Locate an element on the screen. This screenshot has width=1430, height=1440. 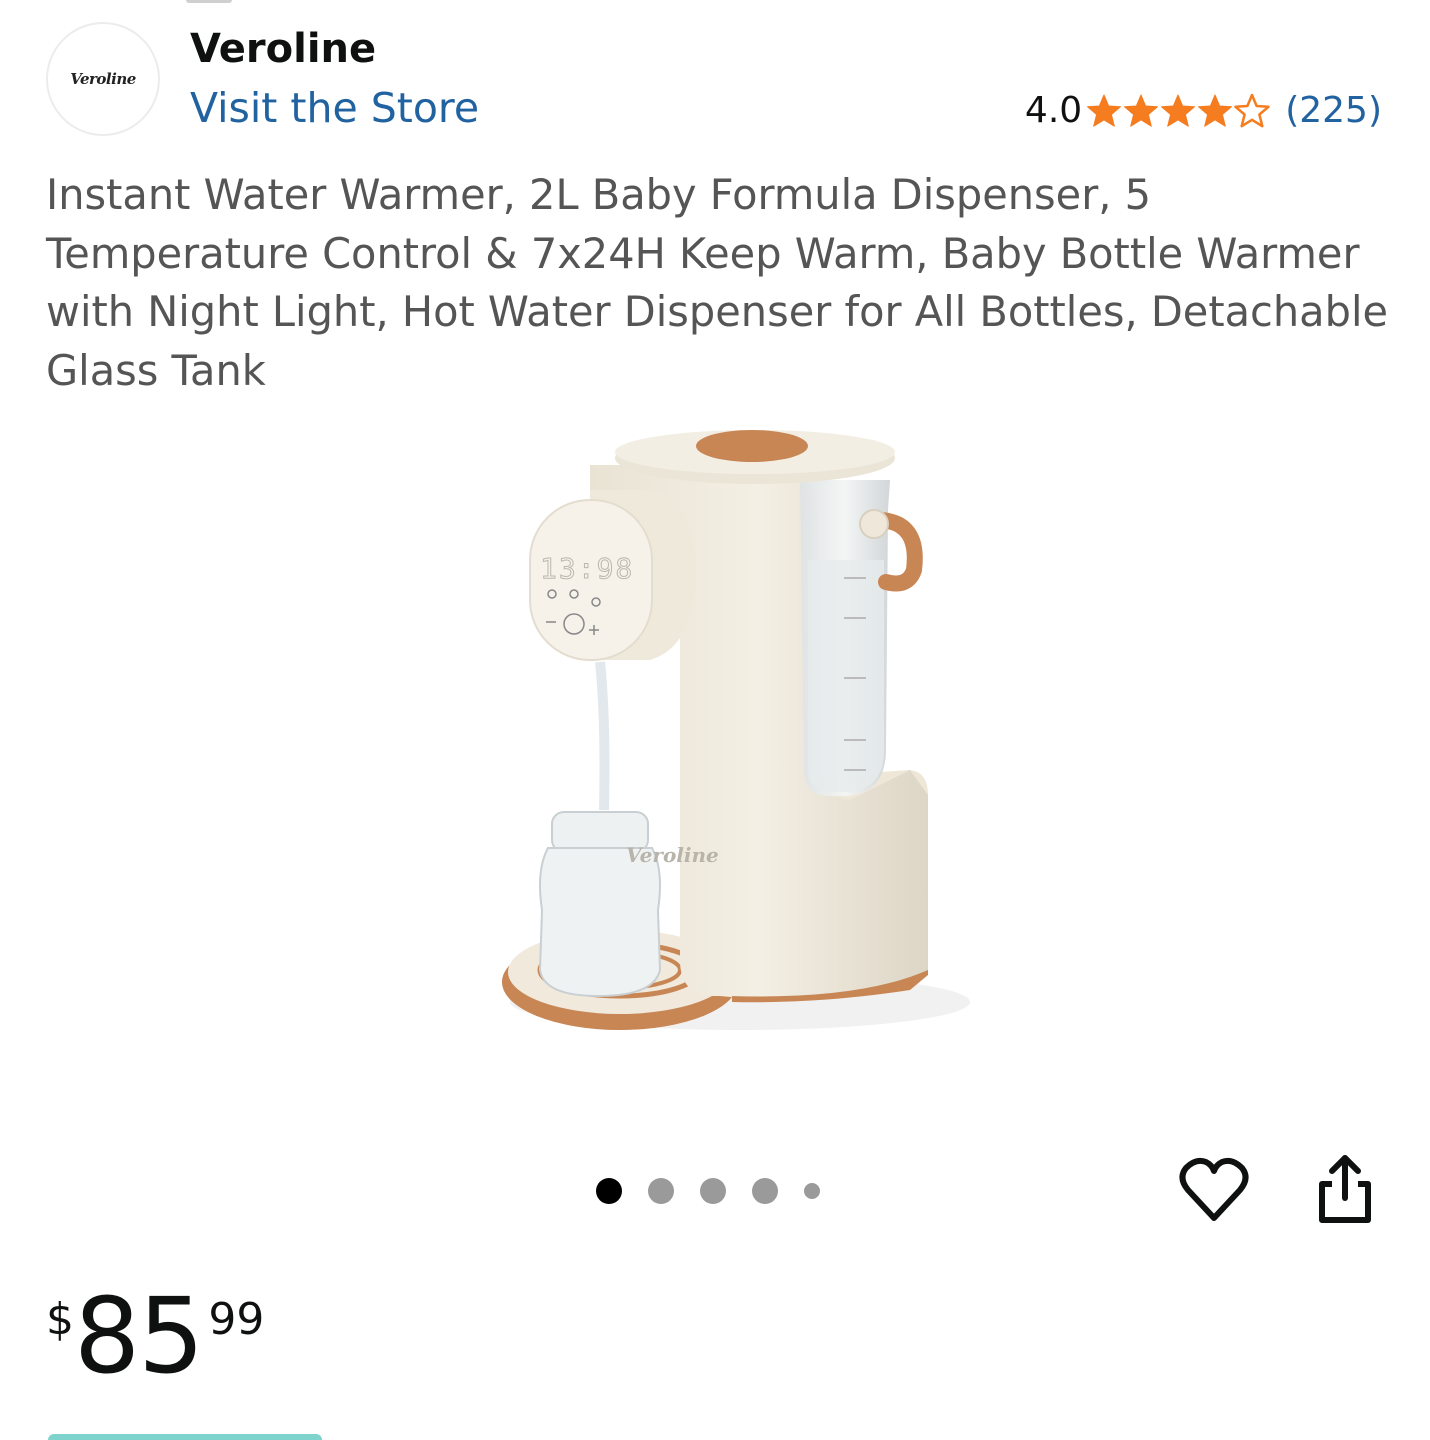
store-logo-text: Veroline is located at coordinates (103, 79).